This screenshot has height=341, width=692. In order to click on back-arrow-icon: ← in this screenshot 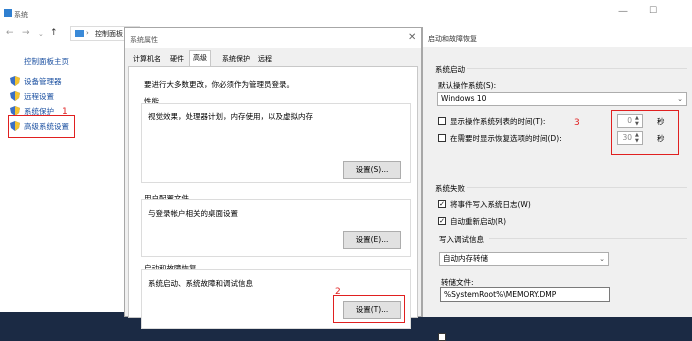, I will do `click(10, 33)`.